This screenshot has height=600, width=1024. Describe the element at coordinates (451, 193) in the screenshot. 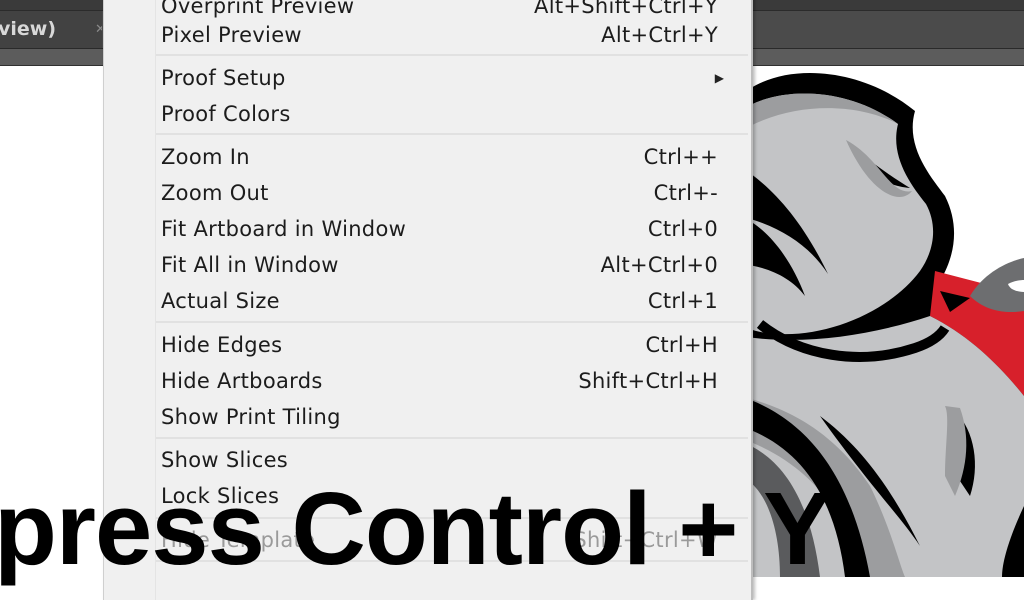

I see `menu-item-zoom-out: Zoom Out Ctrl+-` at that location.